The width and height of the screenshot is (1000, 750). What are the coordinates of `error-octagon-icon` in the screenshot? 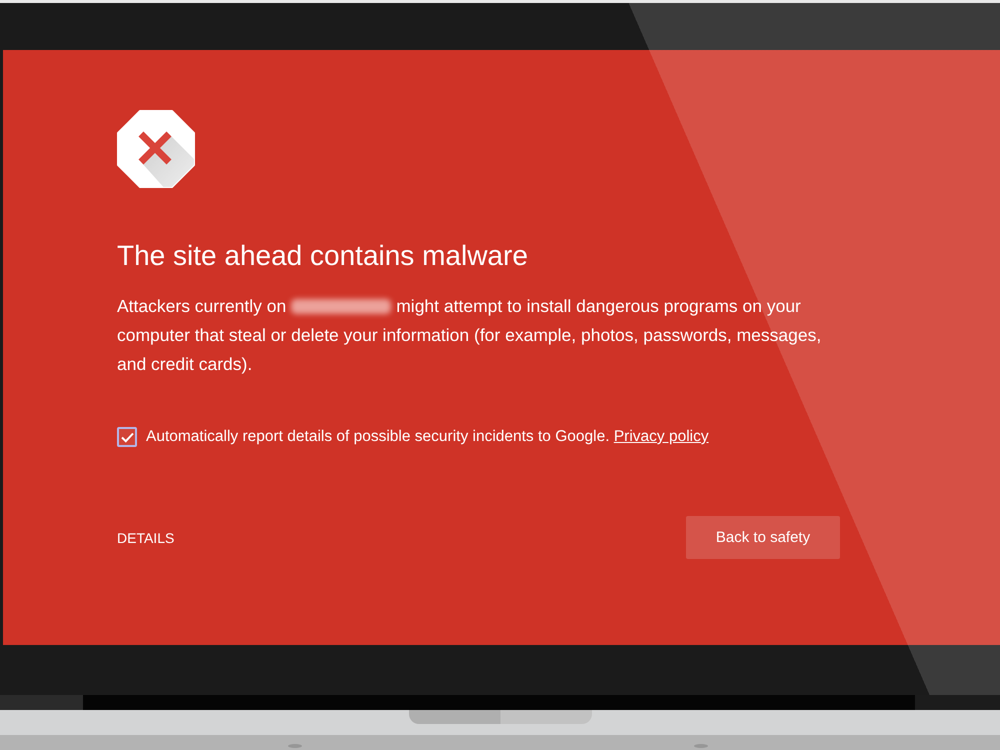 It's located at (156, 149).